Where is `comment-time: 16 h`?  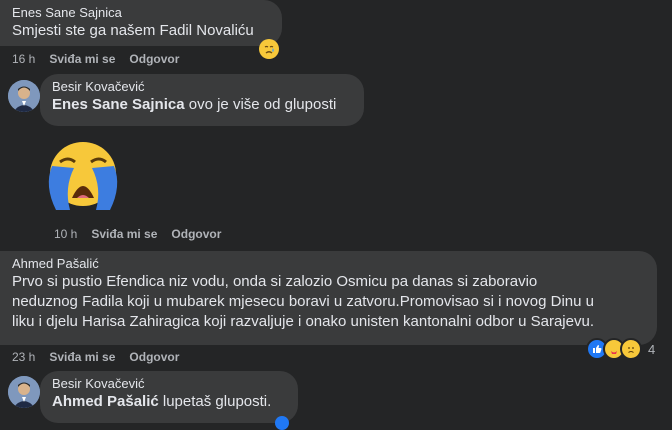
comment-time: 16 h is located at coordinates (23, 59).